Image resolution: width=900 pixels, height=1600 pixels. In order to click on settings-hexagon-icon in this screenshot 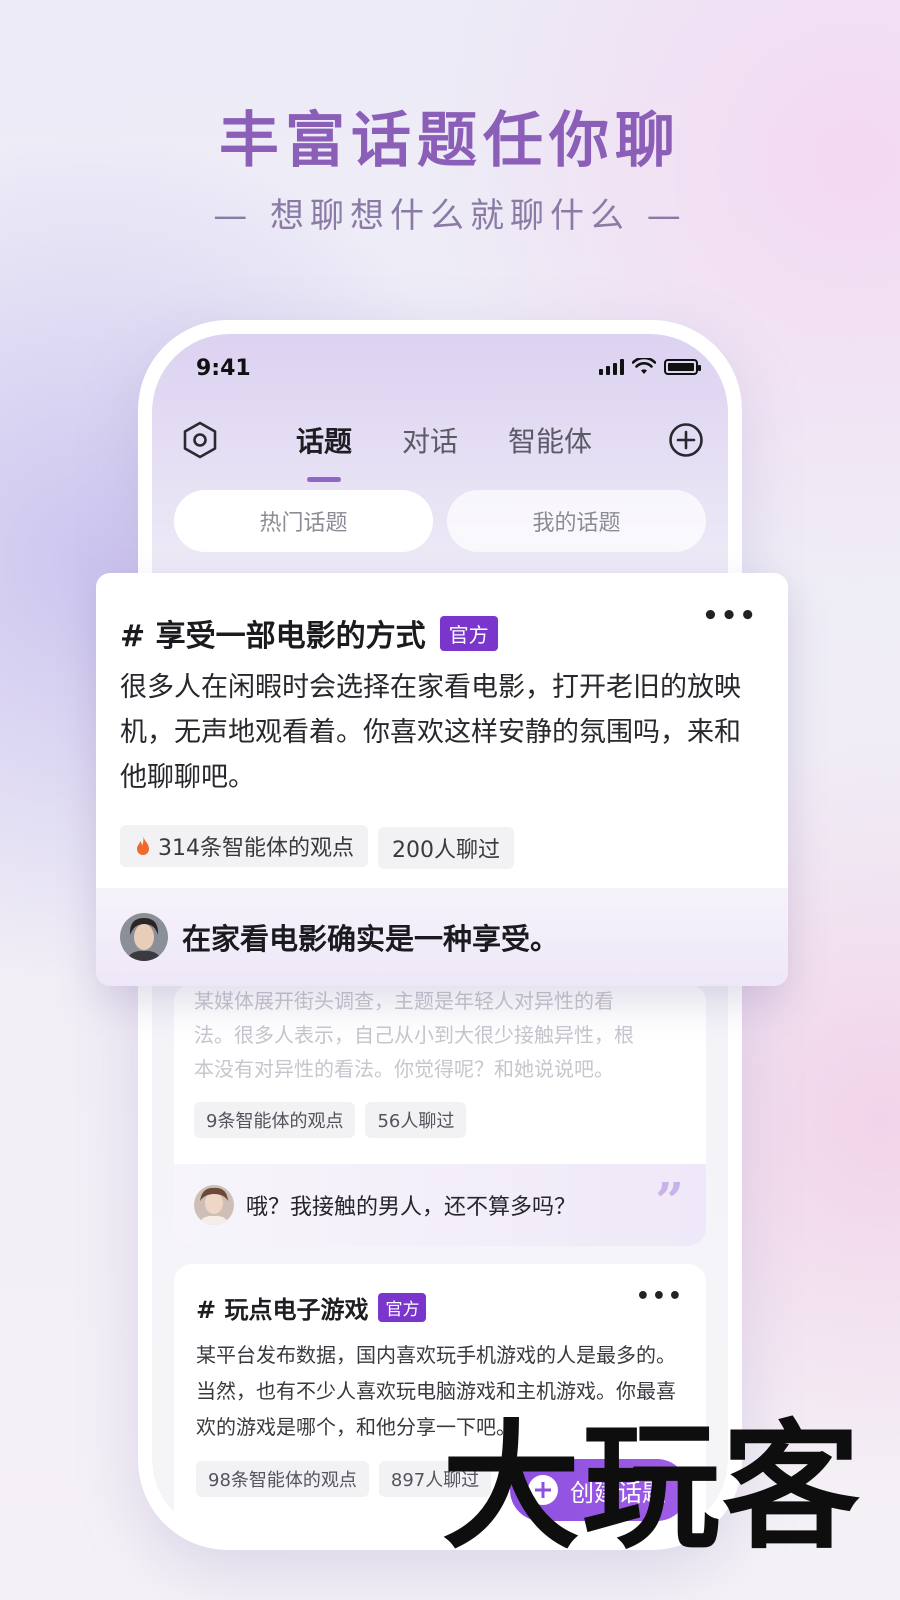, I will do `click(200, 440)`.